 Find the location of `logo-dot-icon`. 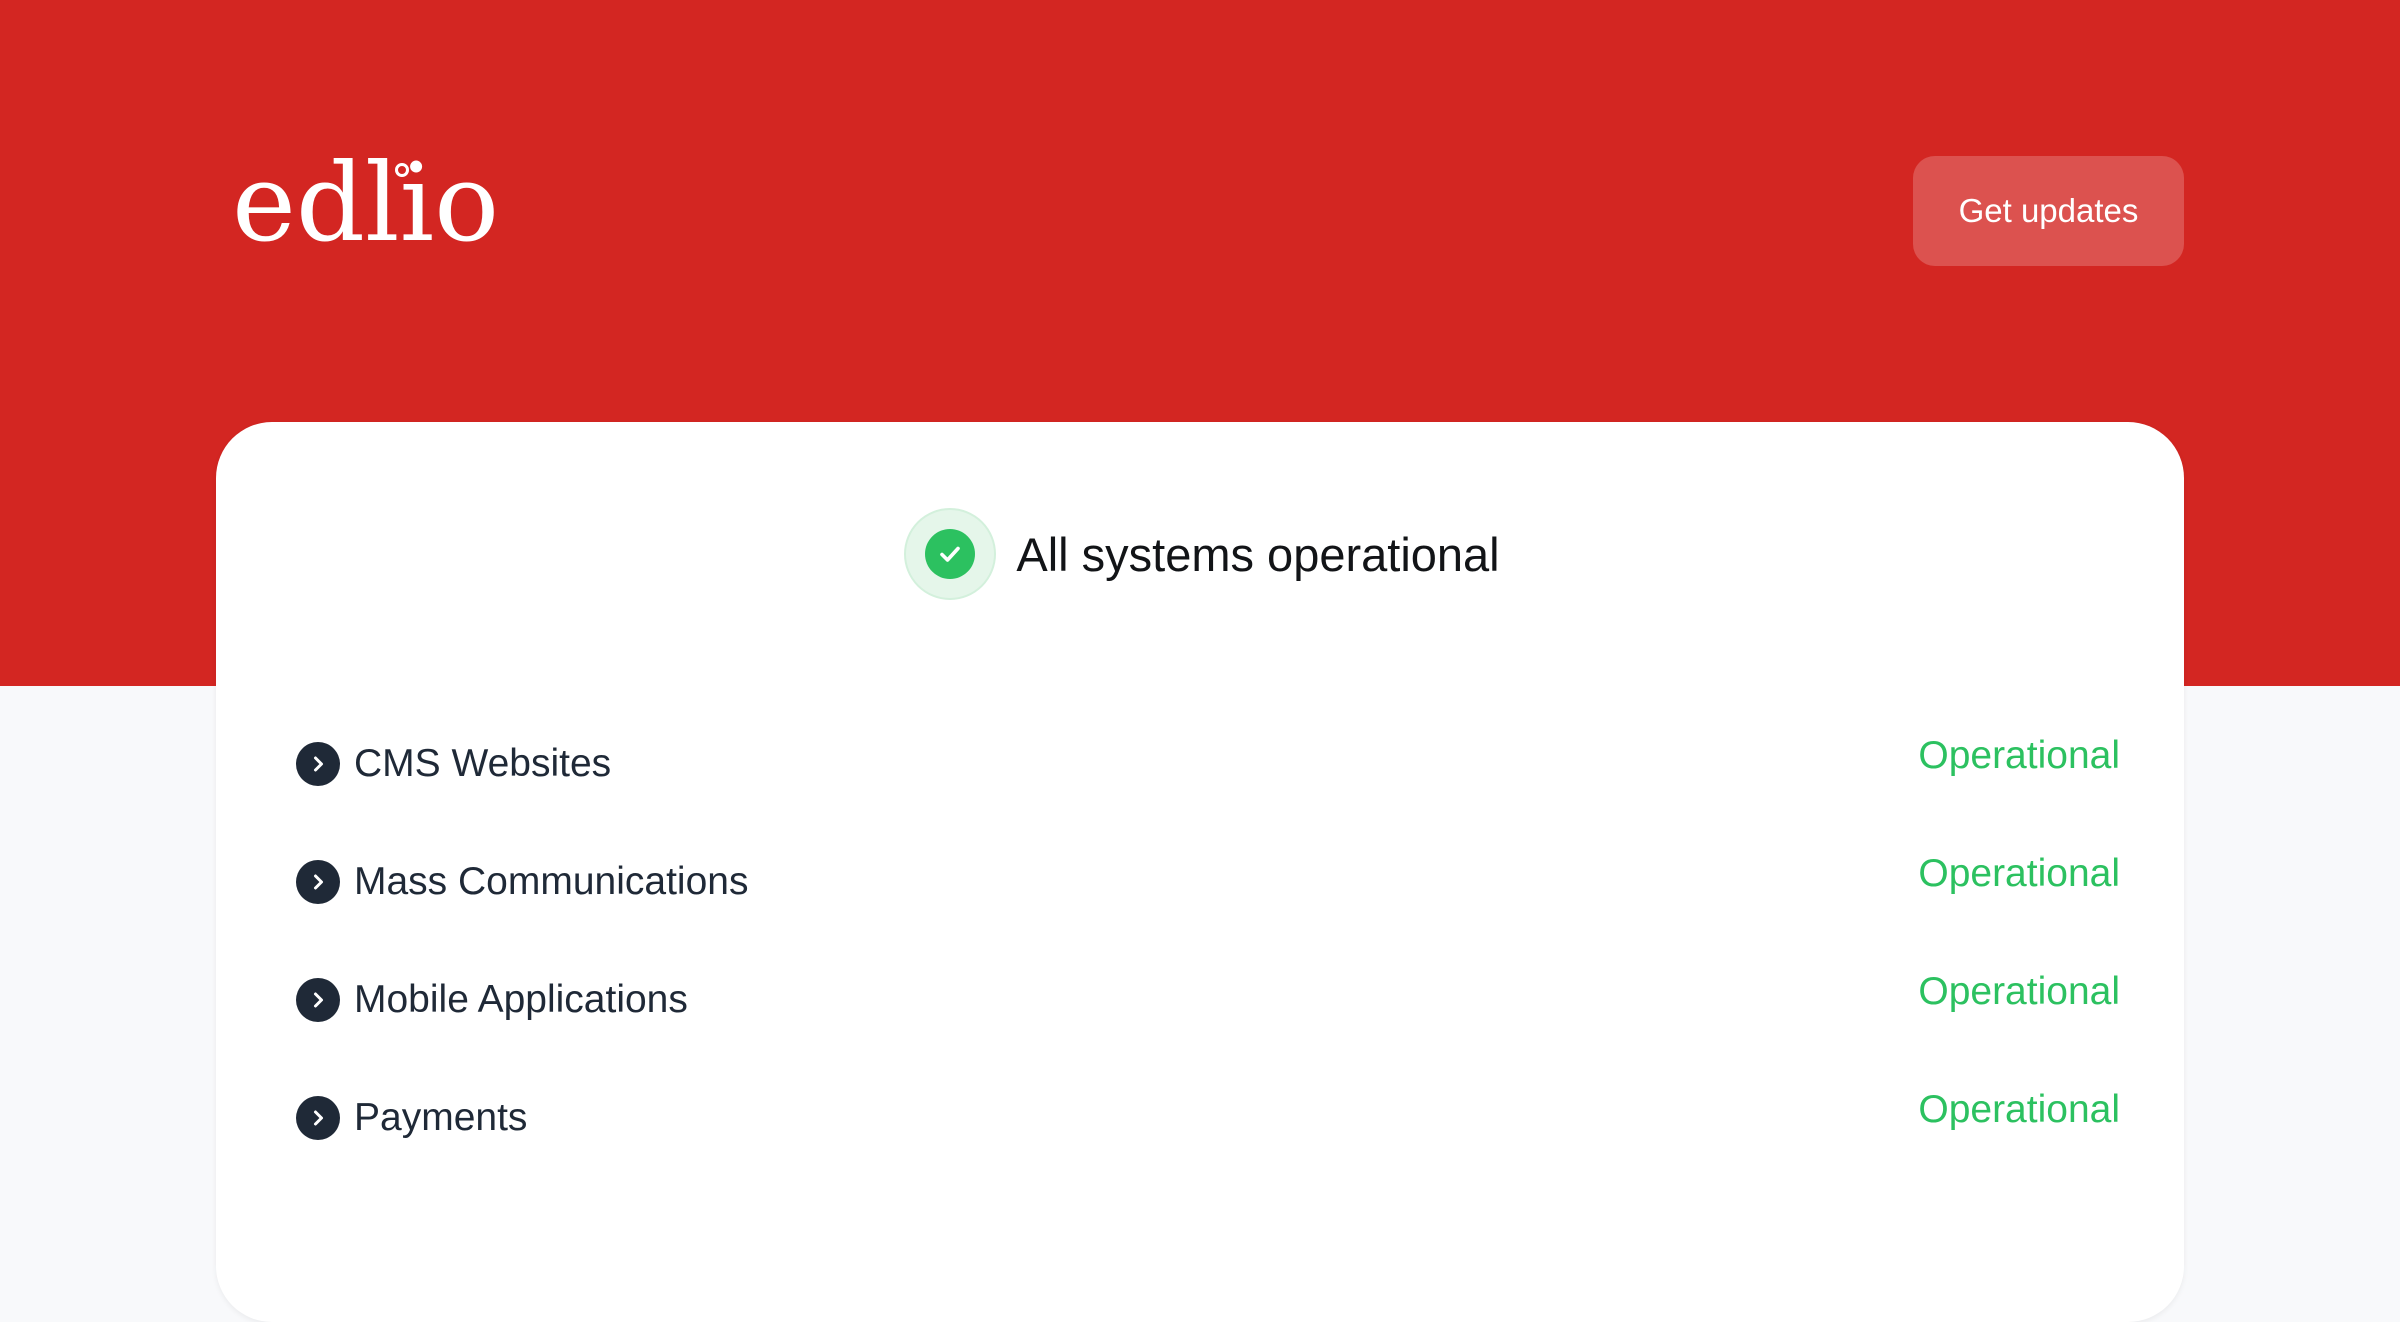

logo-dot-icon is located at coordinates (402, 170).